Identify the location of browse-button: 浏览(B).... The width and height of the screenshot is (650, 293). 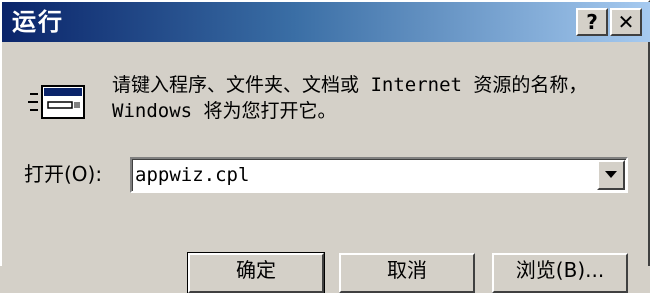
(560, 273).